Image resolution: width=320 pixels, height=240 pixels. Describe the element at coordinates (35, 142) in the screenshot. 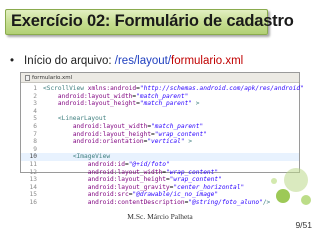

I see `line-number: 8` at that location.